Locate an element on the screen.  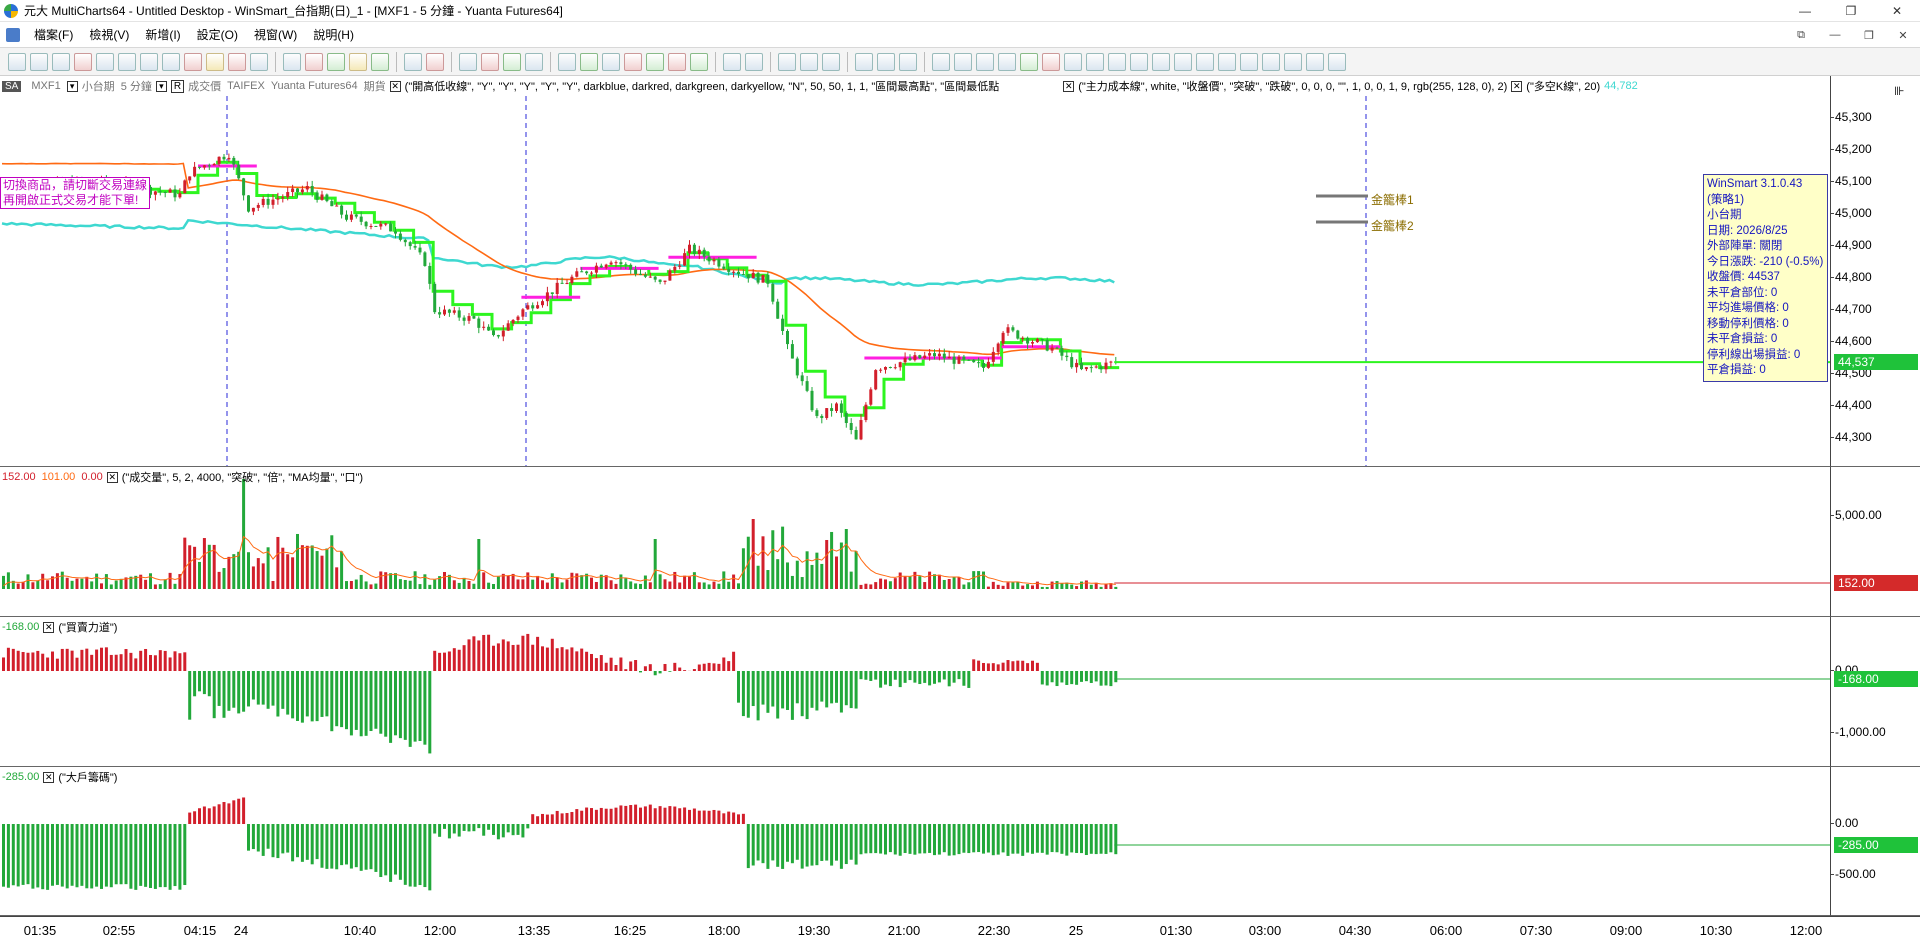
study1-close-icon: ✕ is located at coordinates (395, 86).